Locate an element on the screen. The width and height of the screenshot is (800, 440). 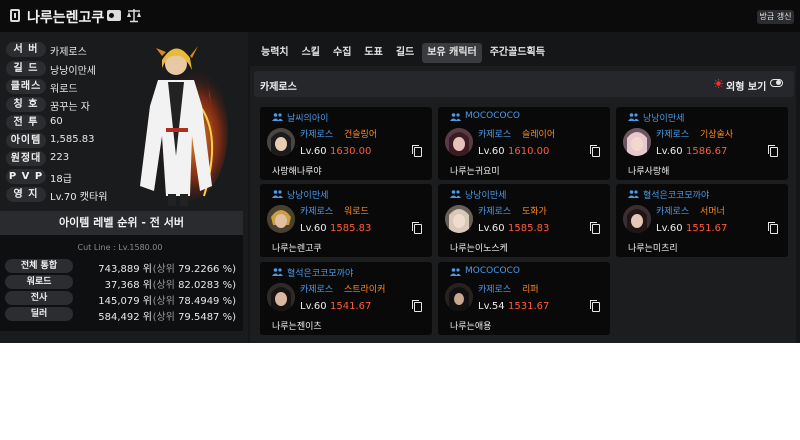
profile-value: 워로드 is located at coordinates (64, 89).